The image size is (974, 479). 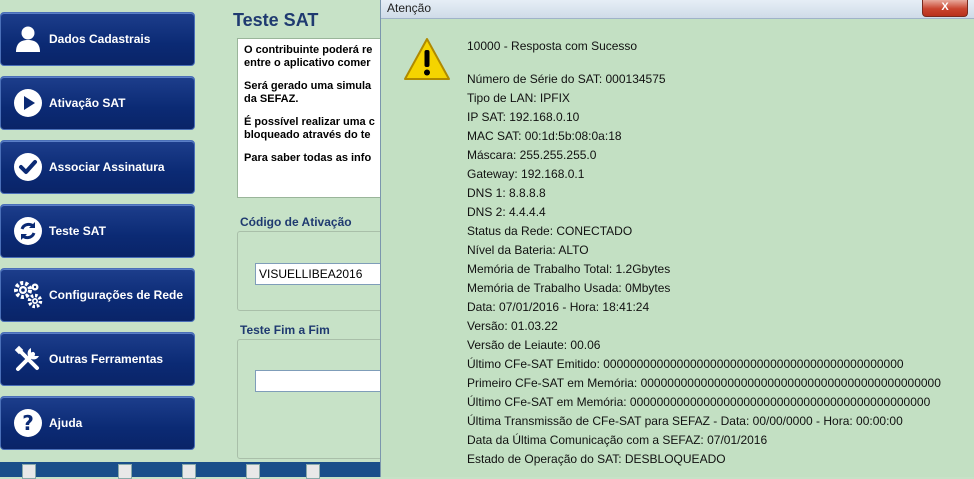 What do you see at coordinates (28, 295) in the screenshot?
I see `gears-icon` at bounding box center [28, 295].